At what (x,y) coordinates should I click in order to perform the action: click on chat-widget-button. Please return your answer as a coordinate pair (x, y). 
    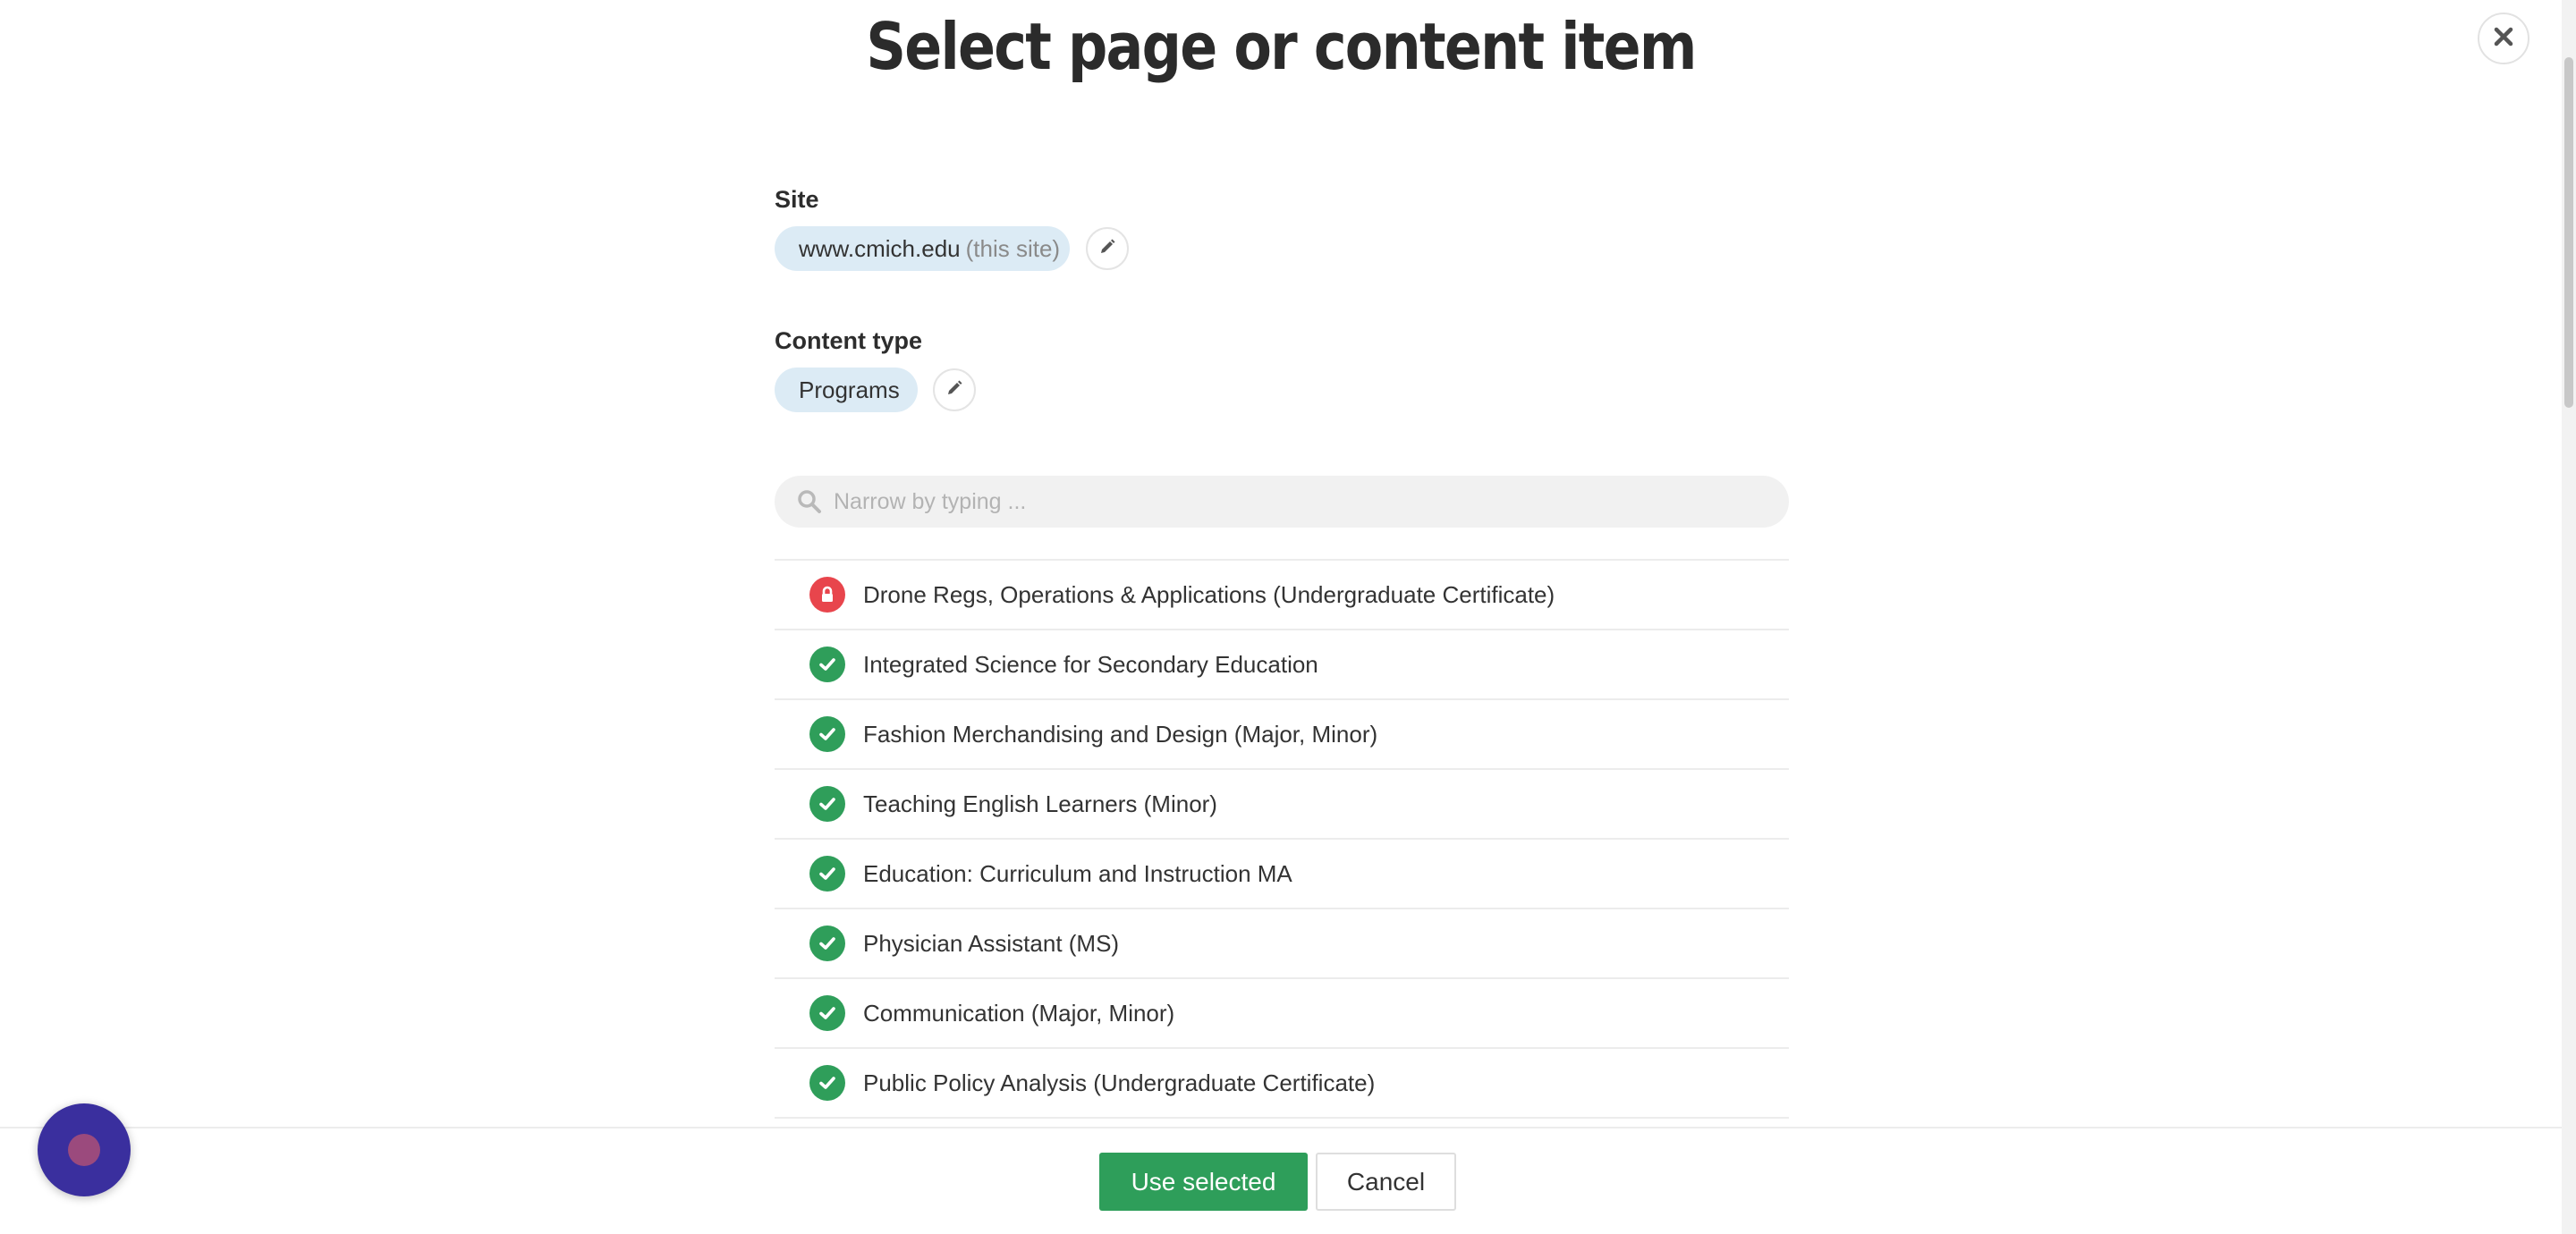
    Looking at the image, I should click on (84, 1149).